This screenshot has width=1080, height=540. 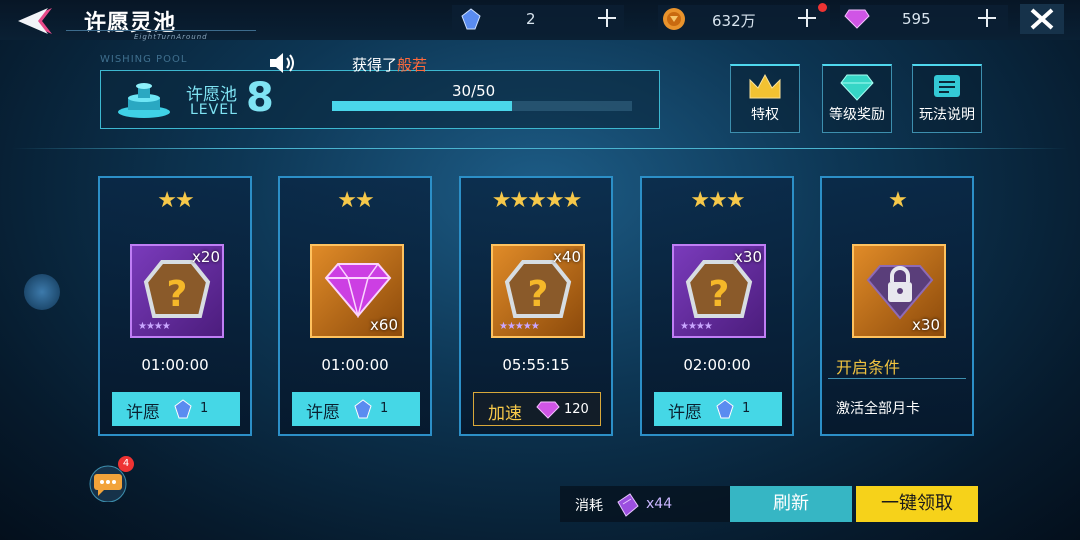 What do you see at coordinates (947, 115) in the screenshot?
I see `how-to-play-label: 玩法说明` at bounding box center [947, 115].